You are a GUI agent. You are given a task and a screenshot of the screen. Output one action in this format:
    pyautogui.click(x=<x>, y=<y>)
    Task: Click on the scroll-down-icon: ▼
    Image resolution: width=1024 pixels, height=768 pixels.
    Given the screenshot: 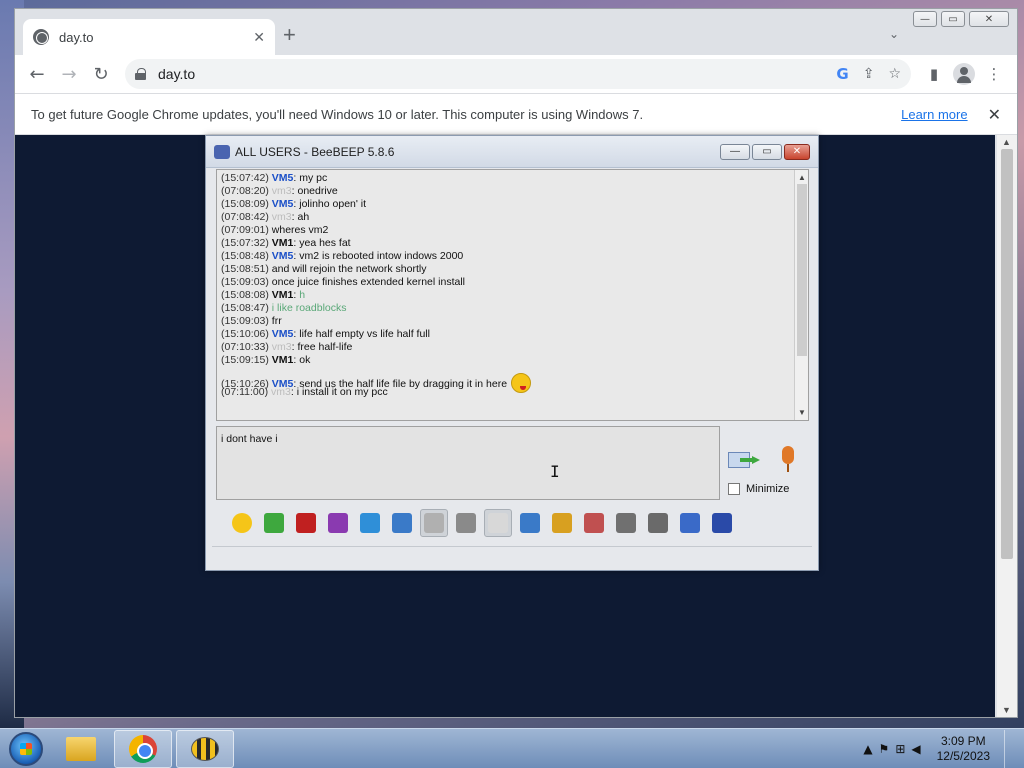 What is the action you would take?
    pyautogui.click(x=1006, y=710)
    